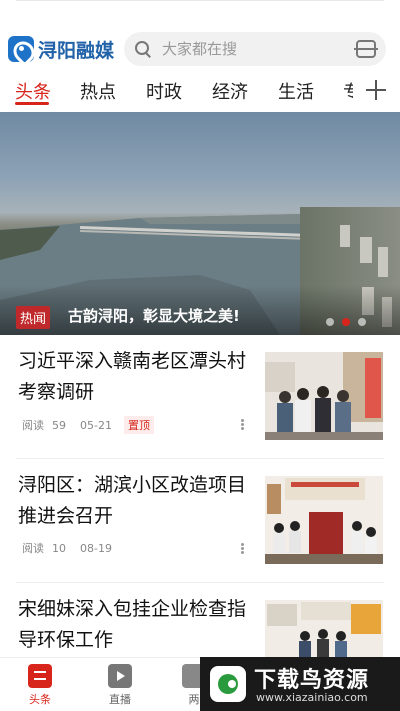 The image size is (400, 711). I want to click on read-count: 10, so click(59, 548).